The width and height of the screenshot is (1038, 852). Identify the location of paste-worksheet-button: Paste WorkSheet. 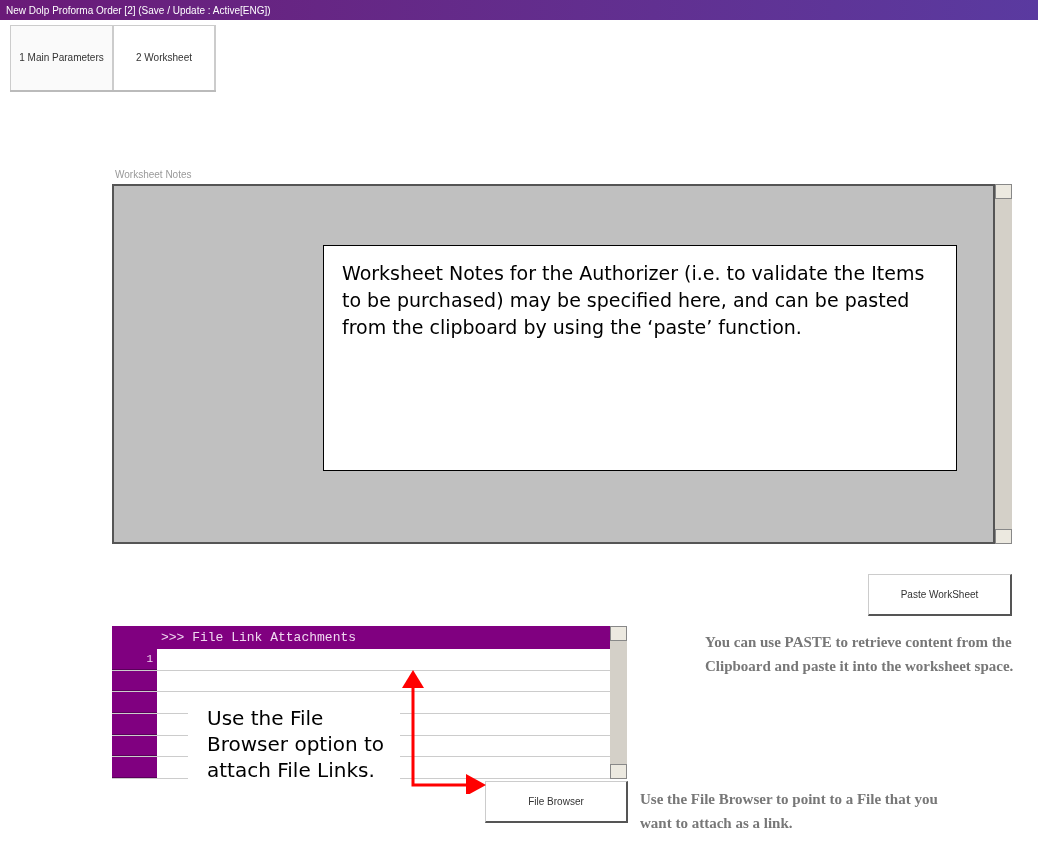
(940, 595).